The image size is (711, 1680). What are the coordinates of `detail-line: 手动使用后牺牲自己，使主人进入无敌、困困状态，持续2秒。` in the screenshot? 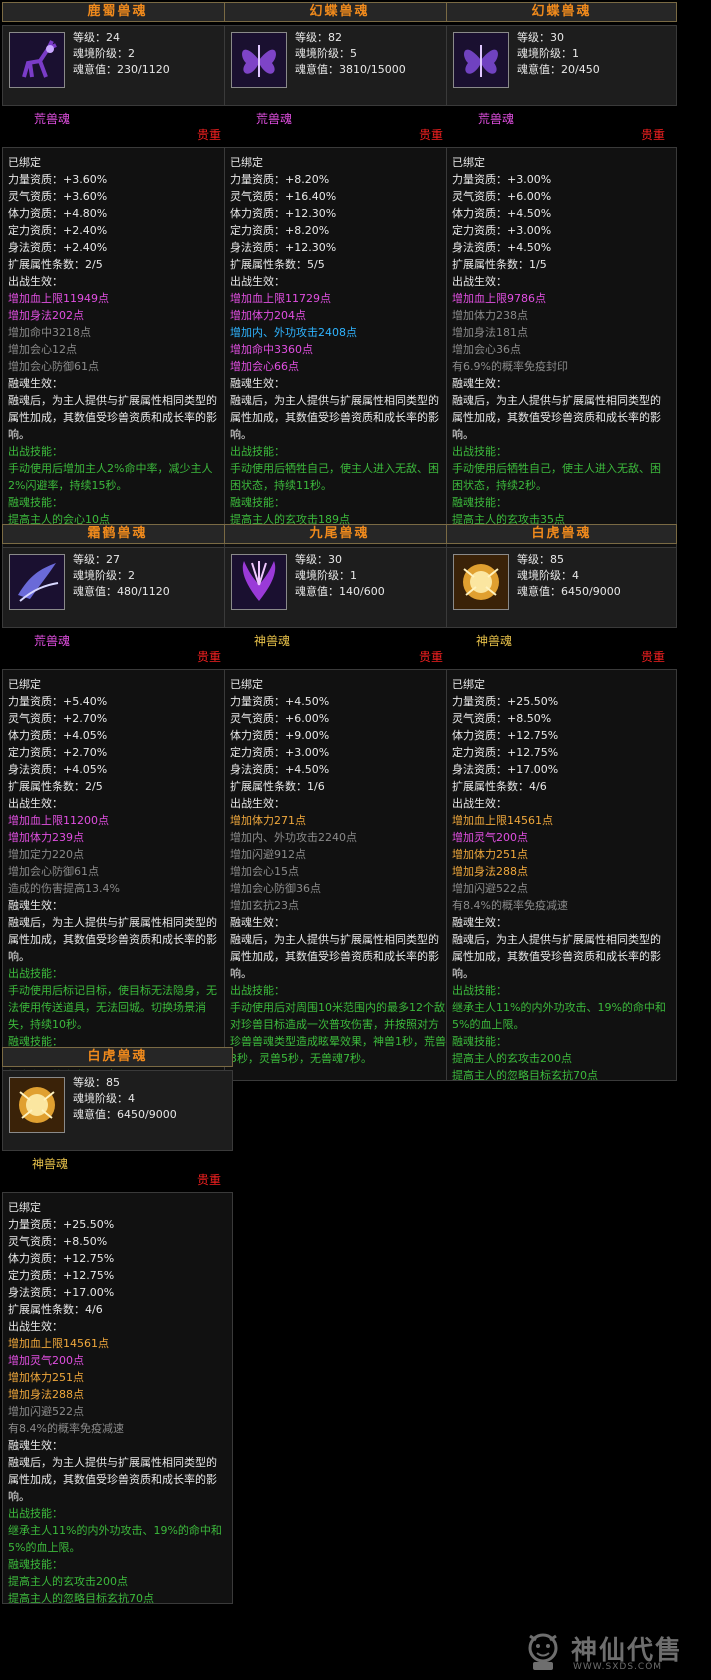 It's located at (556, 477).